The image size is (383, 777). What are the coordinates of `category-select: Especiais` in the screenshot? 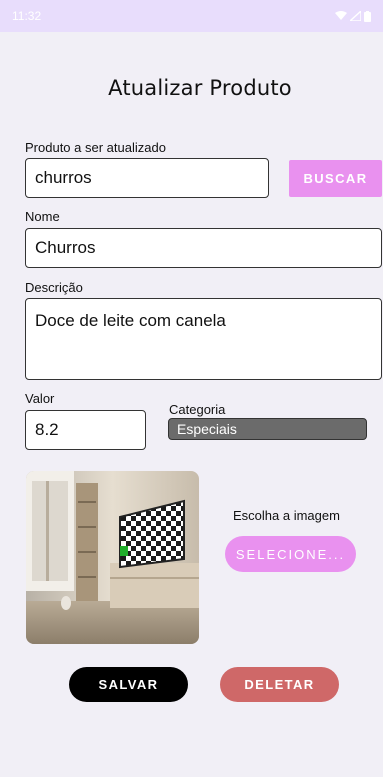 It's located at (267, 429).